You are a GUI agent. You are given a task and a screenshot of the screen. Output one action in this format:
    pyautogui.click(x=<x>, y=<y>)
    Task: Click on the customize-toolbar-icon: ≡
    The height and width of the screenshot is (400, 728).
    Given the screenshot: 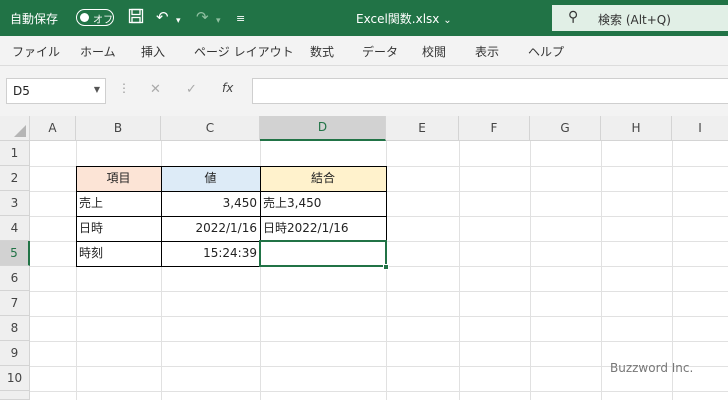 What is the action you would take?
    pyautogui.click(x=240, y=19)
    